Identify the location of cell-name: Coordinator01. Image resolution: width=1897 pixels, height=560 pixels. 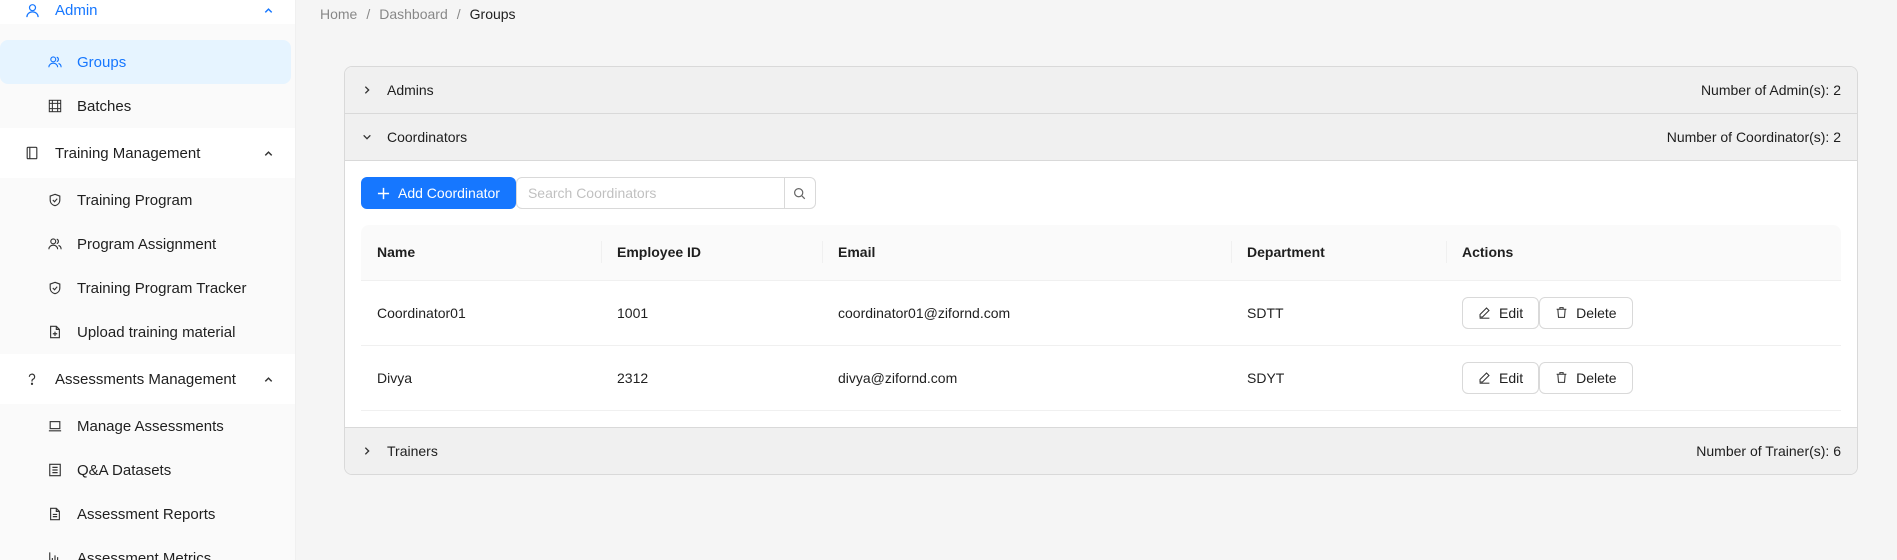
(481, 313).